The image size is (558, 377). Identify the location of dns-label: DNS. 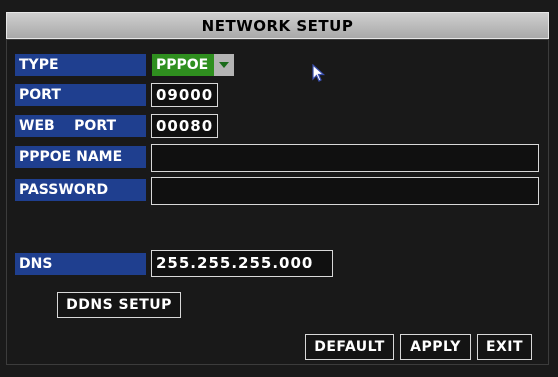
(80, 264).